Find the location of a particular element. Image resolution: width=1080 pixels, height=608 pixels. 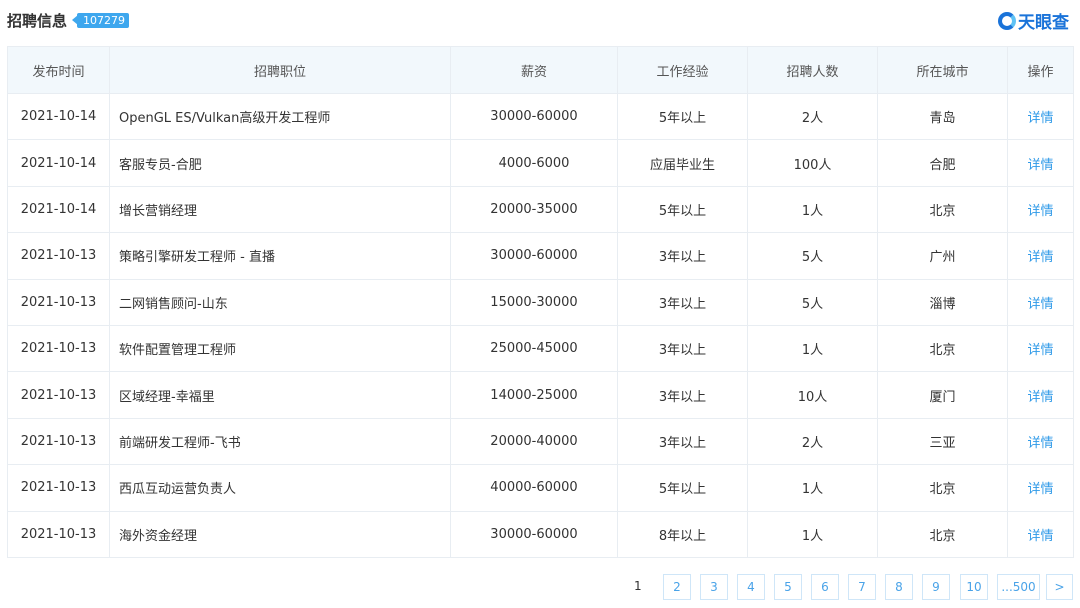

experience-cell: 8年以上 is located at coordinates (682, 534).